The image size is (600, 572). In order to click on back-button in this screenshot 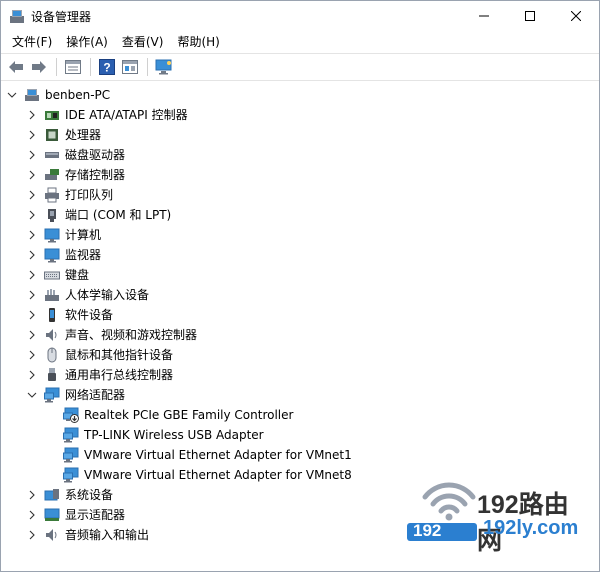, I will do `click(16, 67)`.